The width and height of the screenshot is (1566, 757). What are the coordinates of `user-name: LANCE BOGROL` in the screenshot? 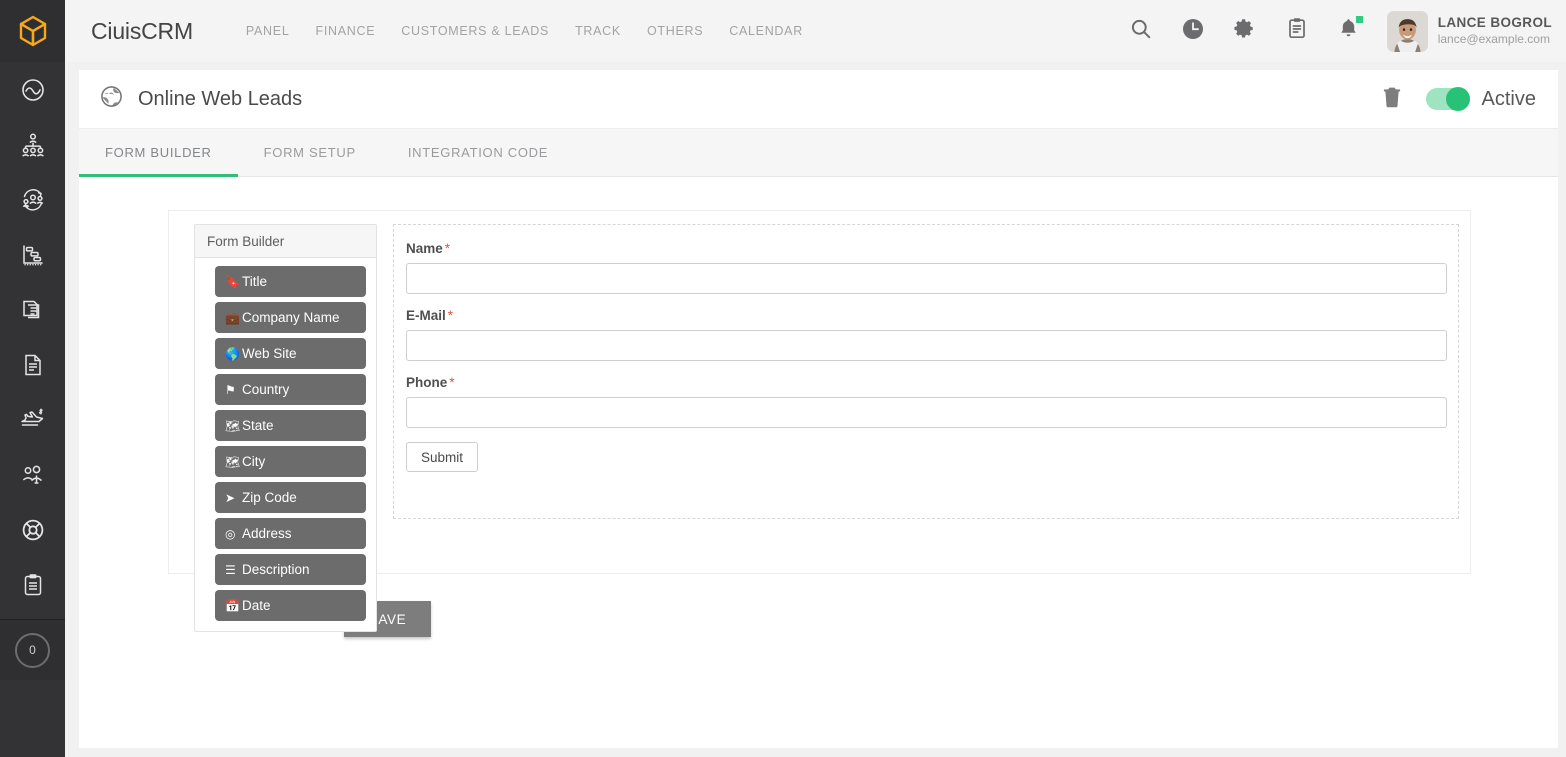 It's located at (1494, 23).